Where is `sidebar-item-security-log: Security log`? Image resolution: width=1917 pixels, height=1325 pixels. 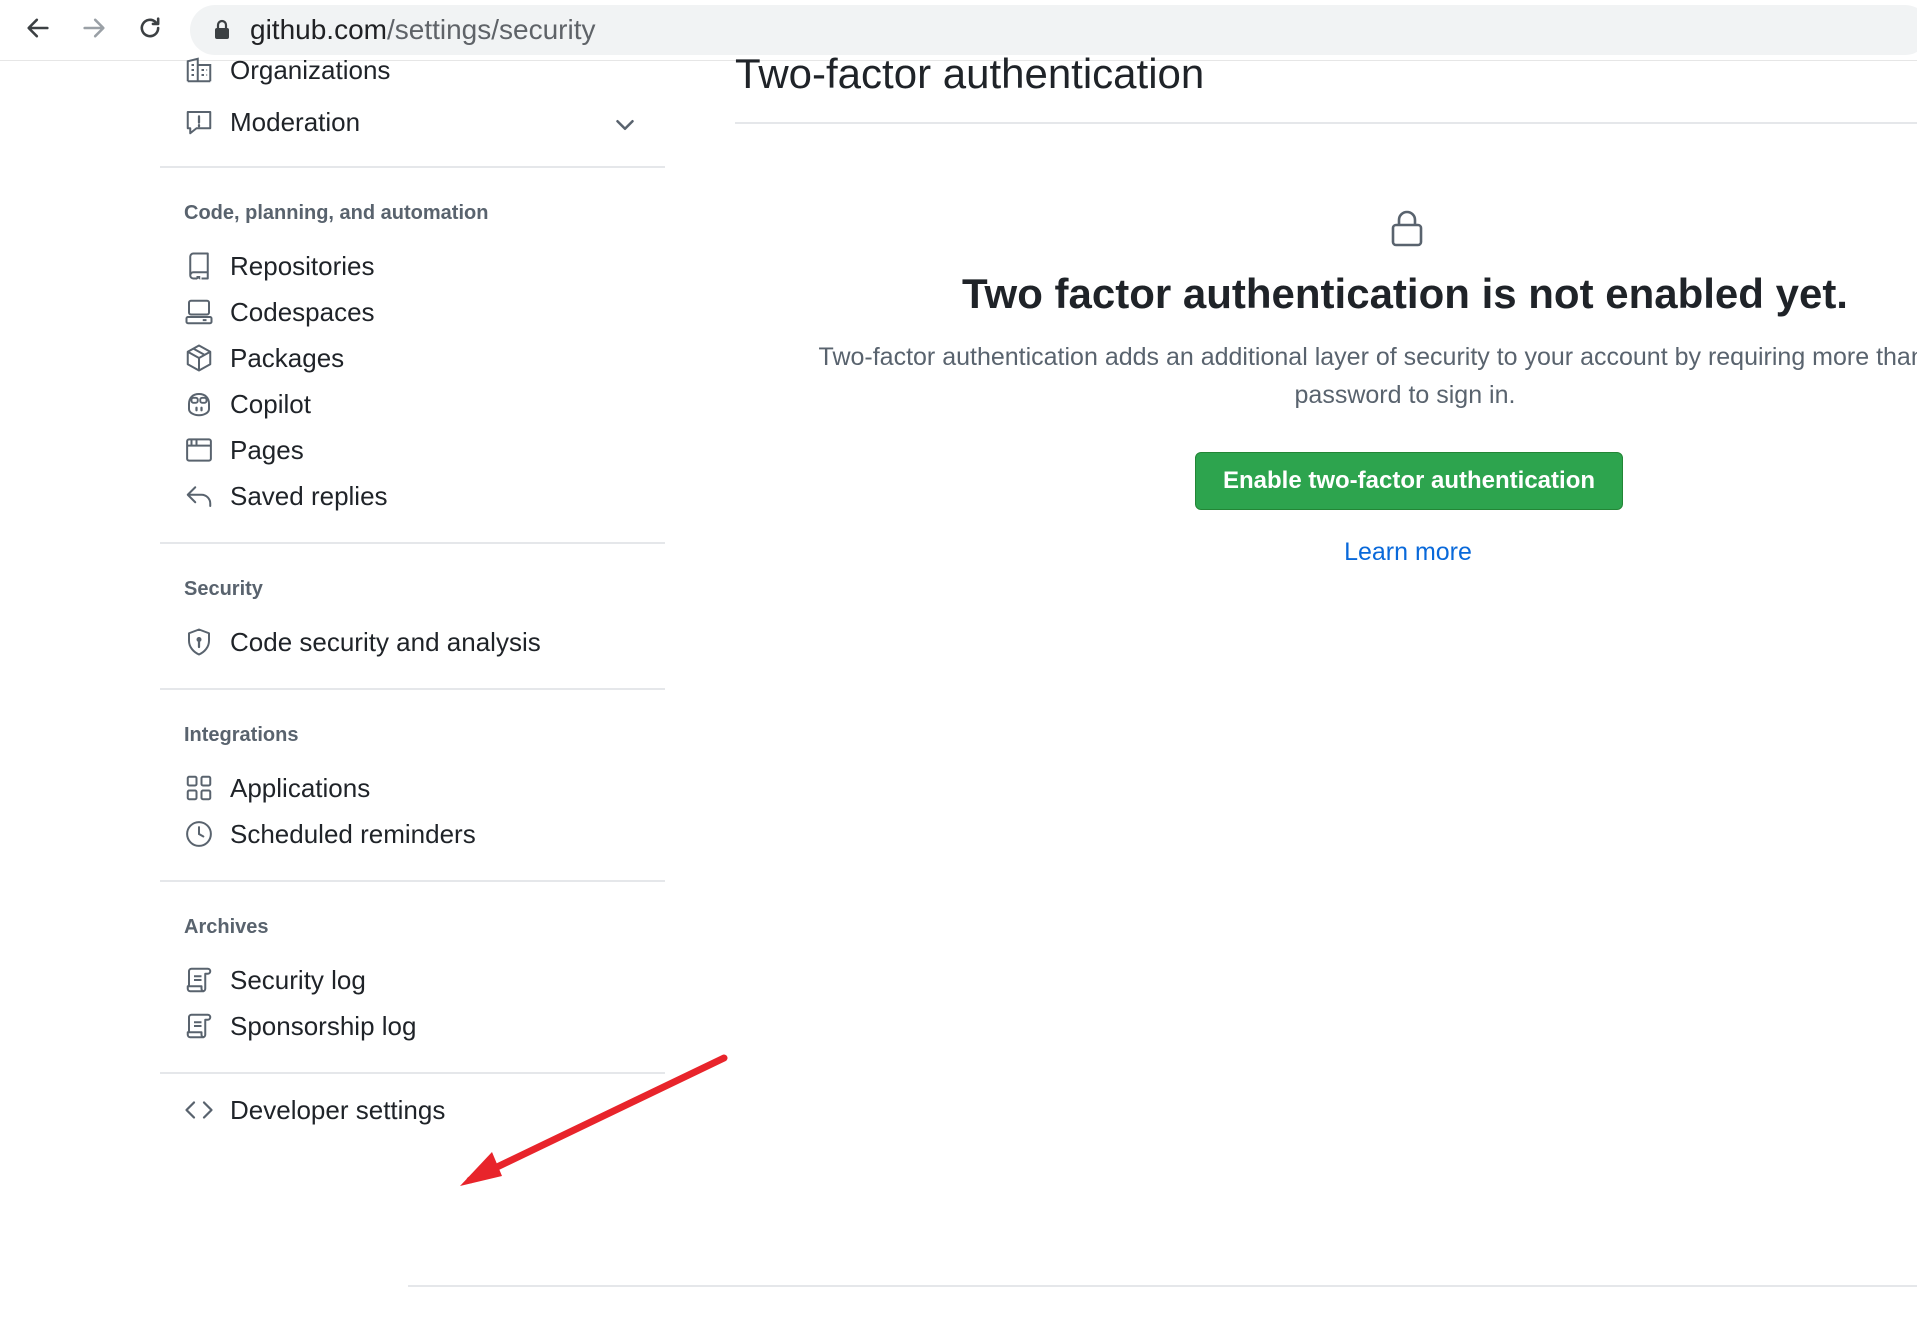 sidebar-item-security-log: Security log is located at coordinates (275, 980).